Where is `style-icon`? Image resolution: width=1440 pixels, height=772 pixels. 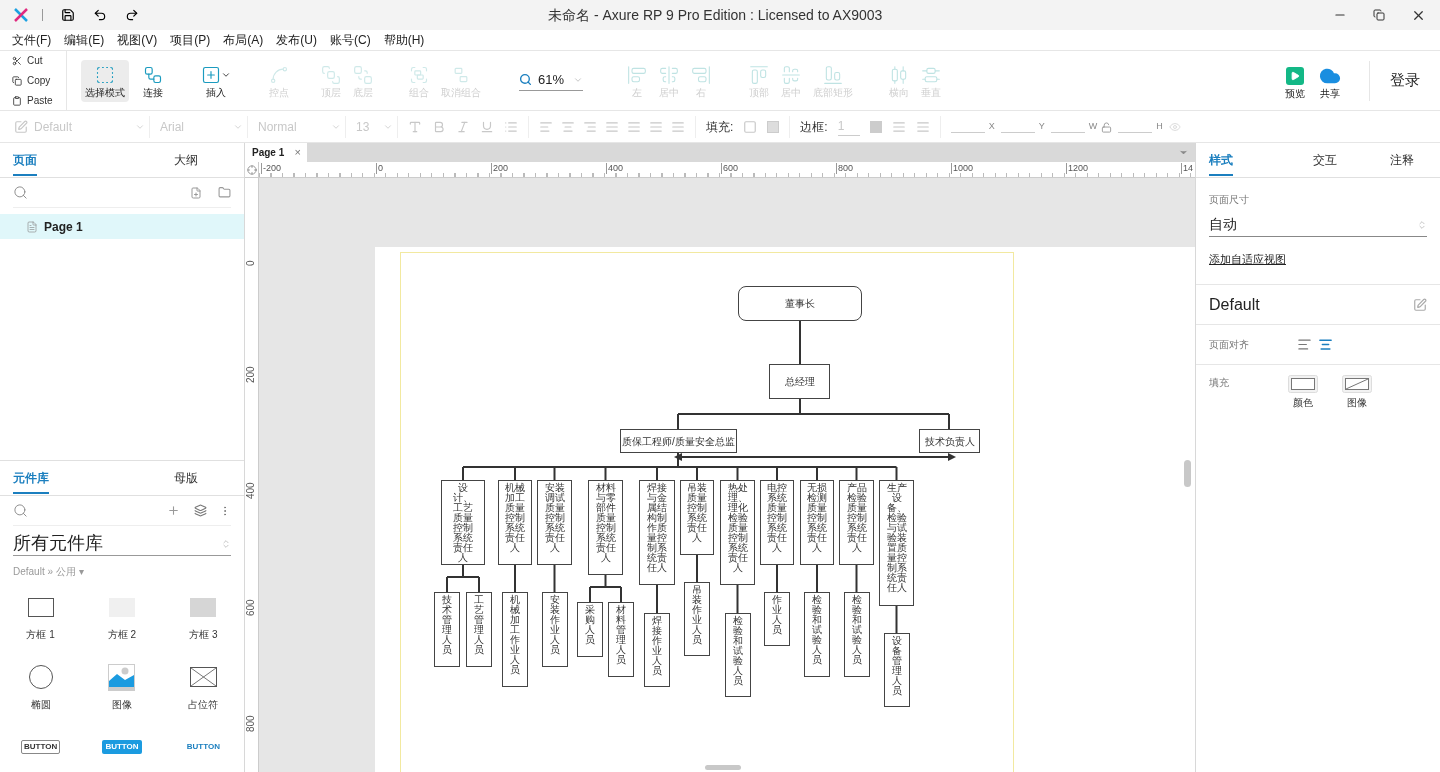
style-icon is located at coordinates (21, 126).